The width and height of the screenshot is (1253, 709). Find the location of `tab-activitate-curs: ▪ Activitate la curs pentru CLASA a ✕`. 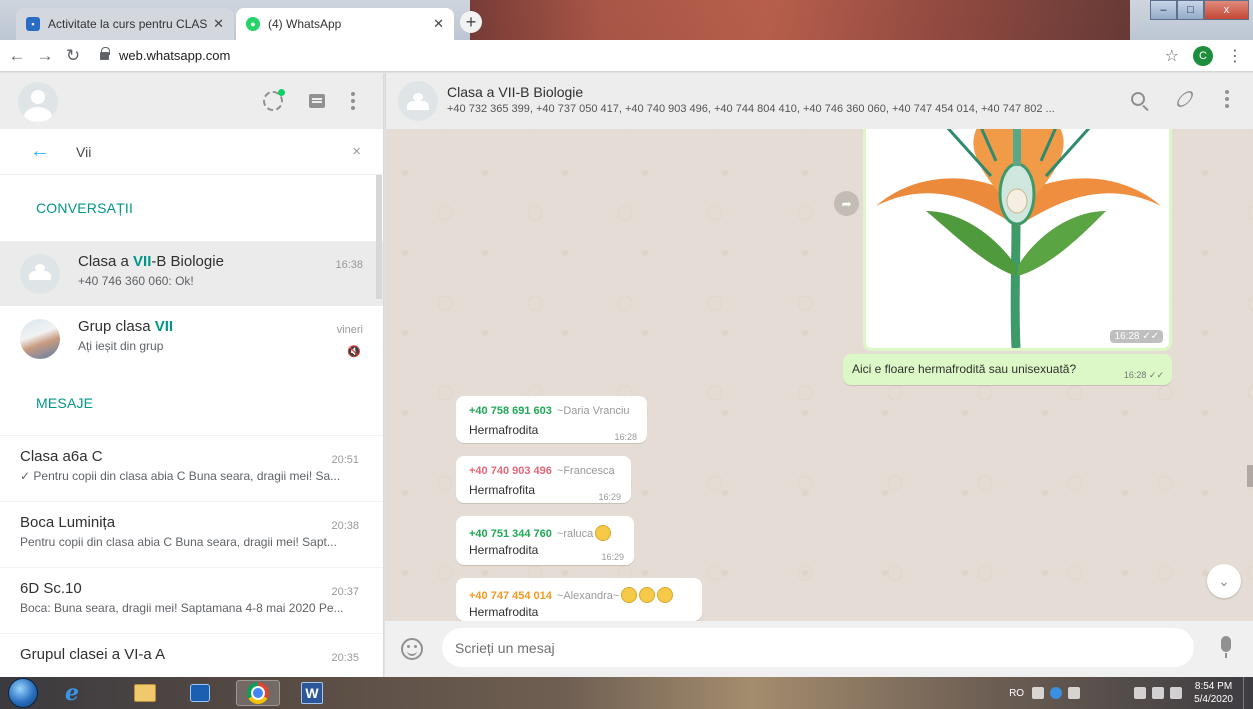

tab-activitate-curs: ▪ Activitate la curs pentru CLASA a ✕ is located at coordinates (125, 24).